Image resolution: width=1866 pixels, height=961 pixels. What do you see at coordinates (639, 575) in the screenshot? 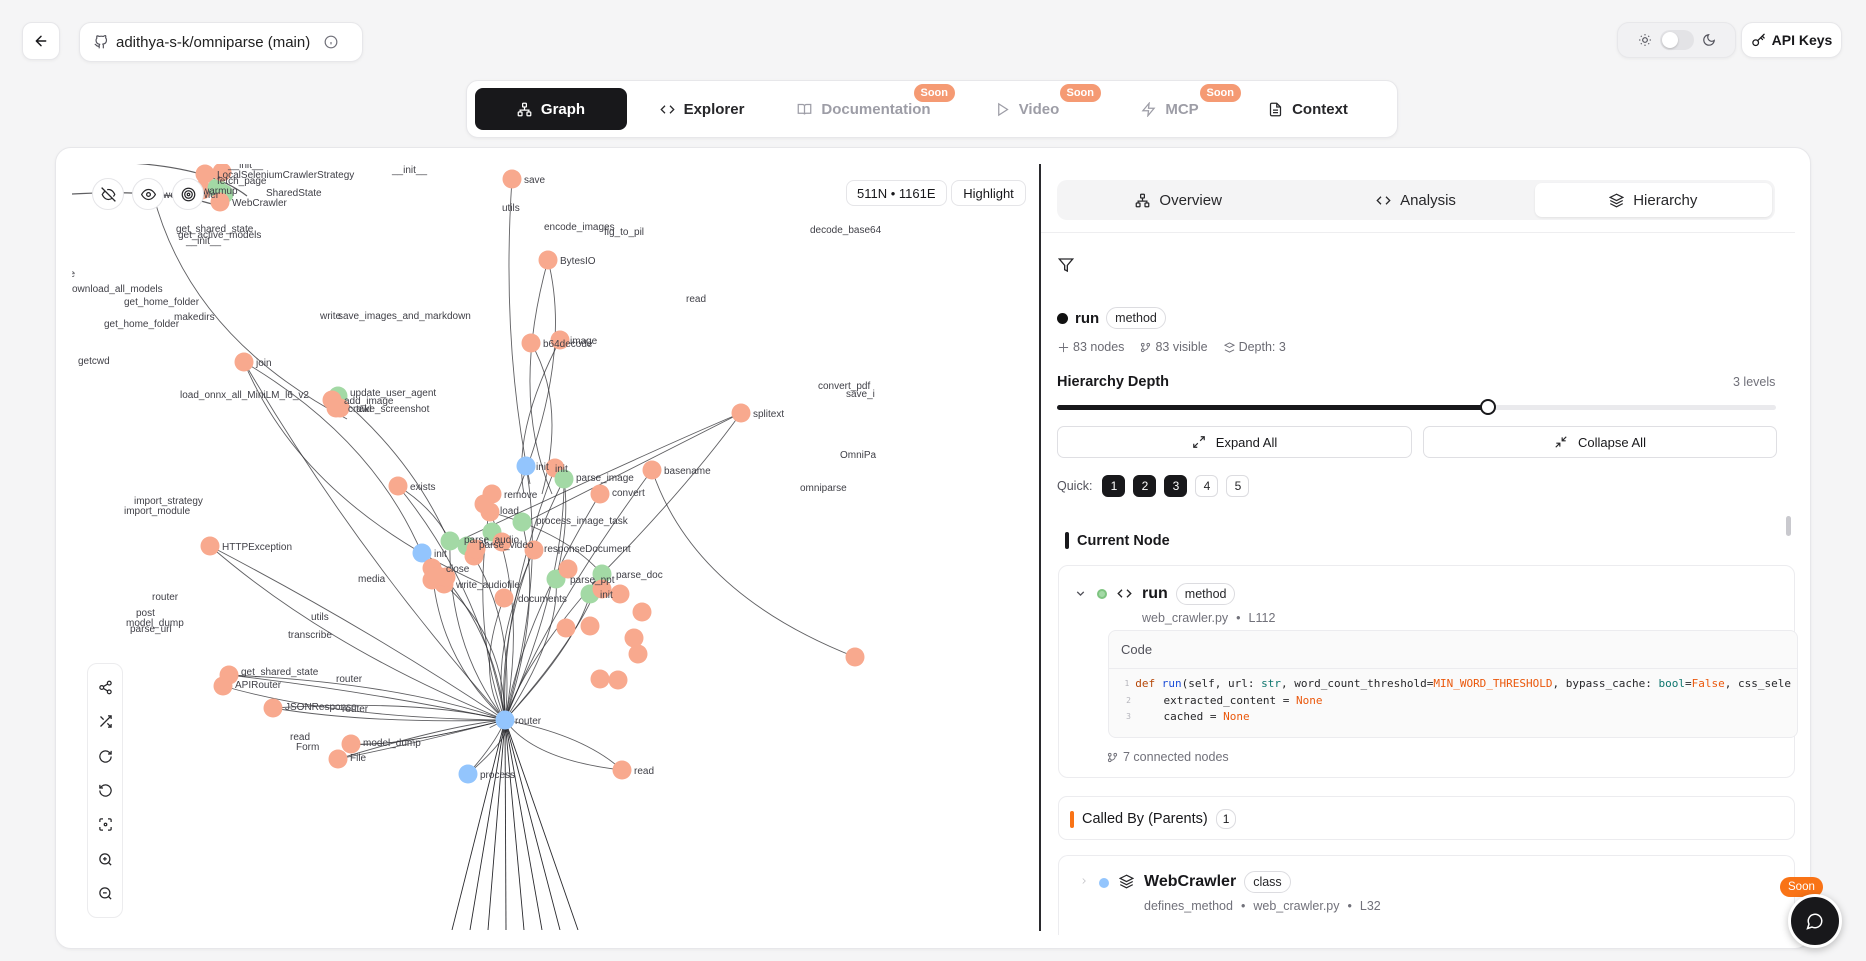
I see `node-label: parse_doc` at bounding box center [639, 575].